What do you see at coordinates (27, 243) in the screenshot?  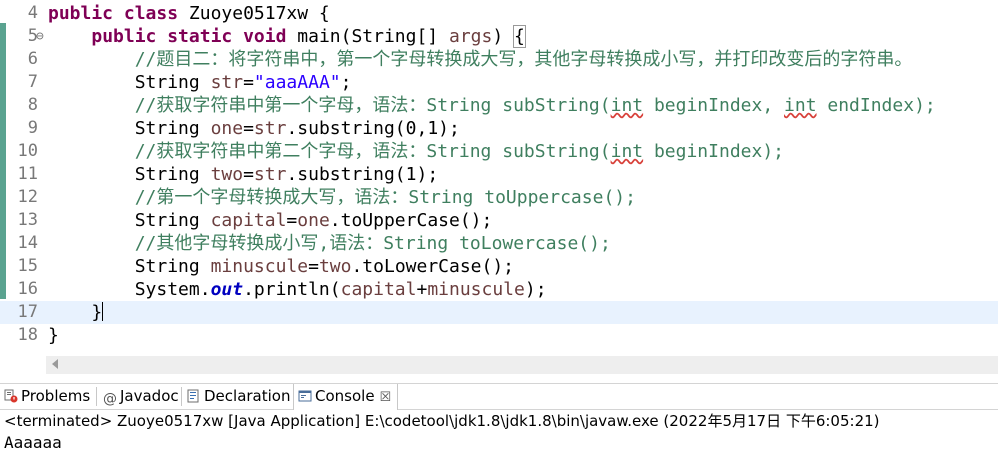 I see `line-number: 14` at bounding box center [27, 243].